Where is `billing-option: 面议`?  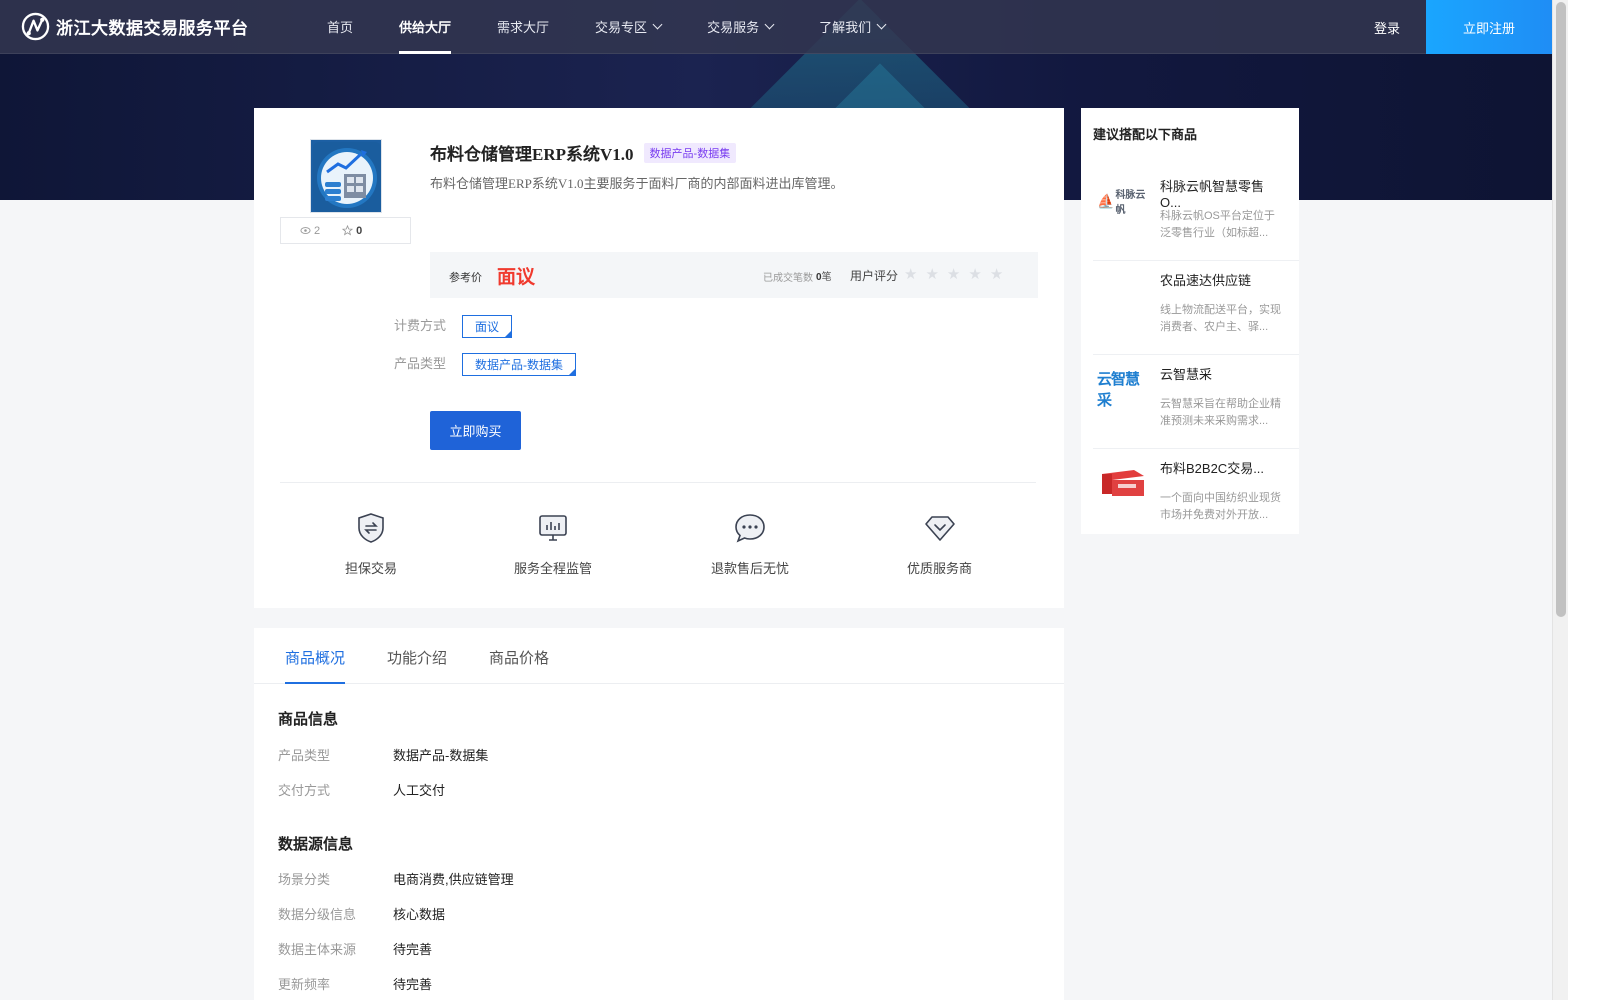
billing-option: 面议 is located at coordinates (487, 326).